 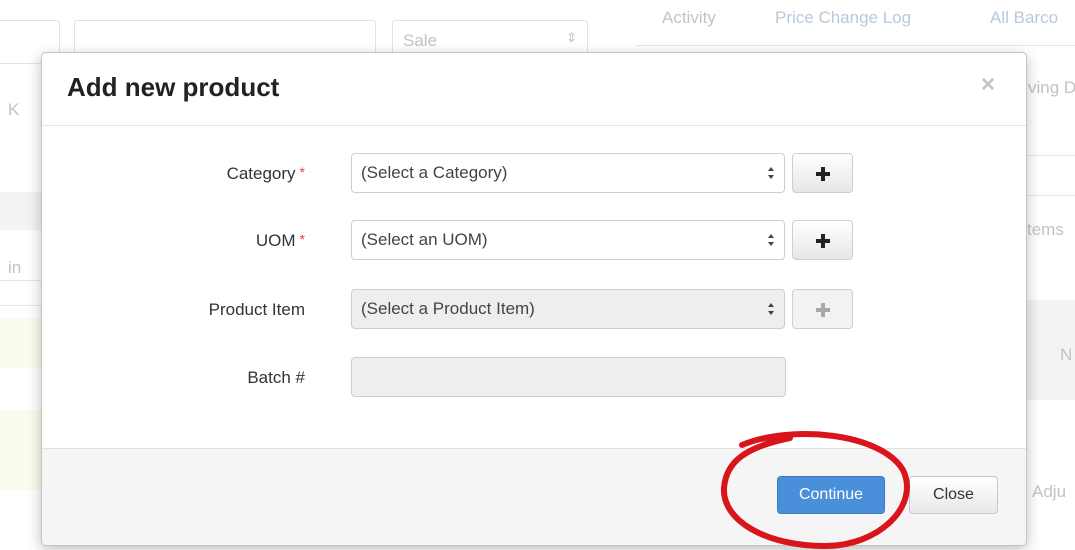 I want to click on product-item-select-value: (Select a Product Item), so click(x=448, y=308).